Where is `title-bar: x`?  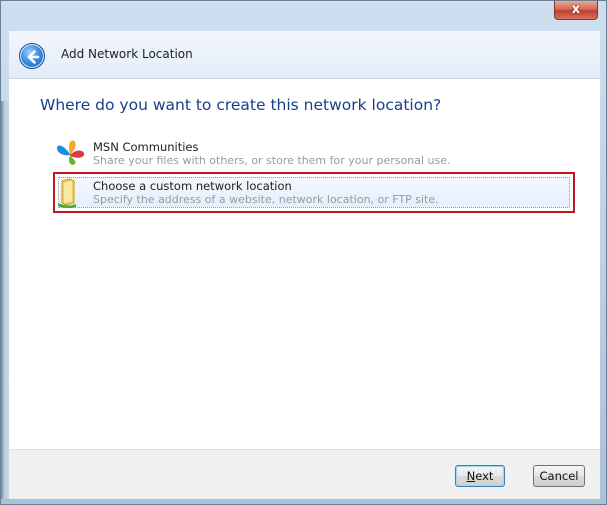
title-bar: x is located at coordinates (303, 16).